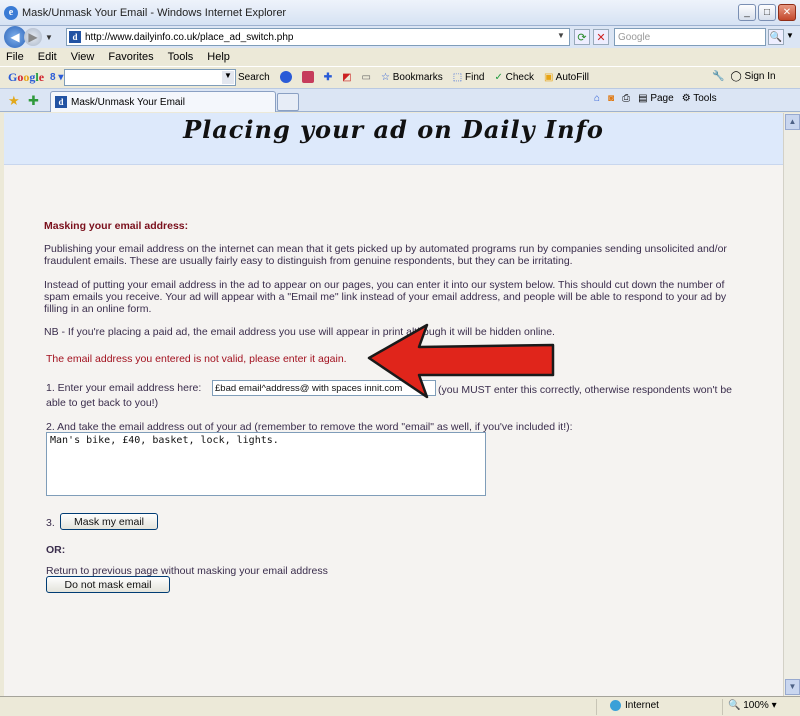 The width and height of the screenshot is (800, 716). Describe the element at coordinates (130, 57) in the screenshot. I see `menu-favorites: Favorites` at that location.